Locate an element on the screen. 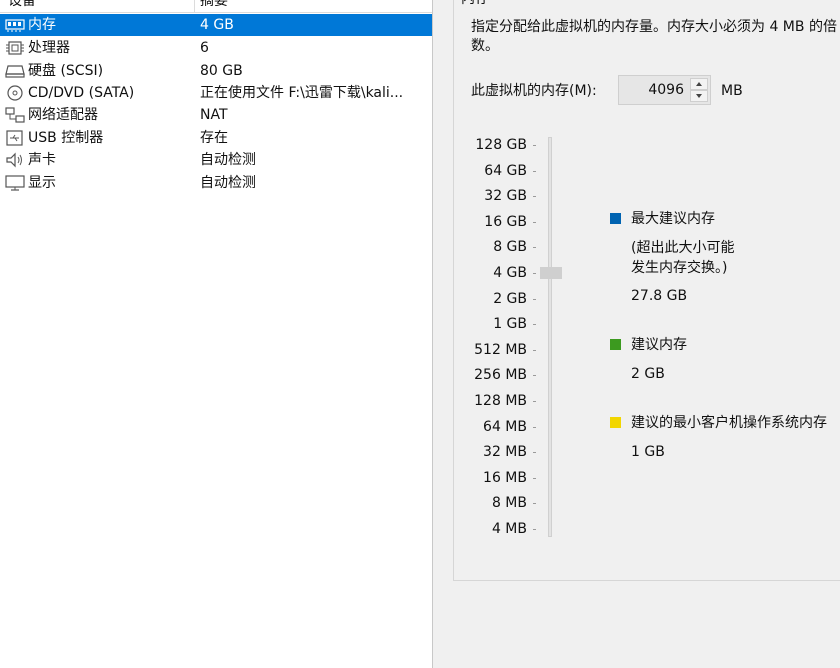  column-summary: 摘要 is located at coordinates (214, 6).